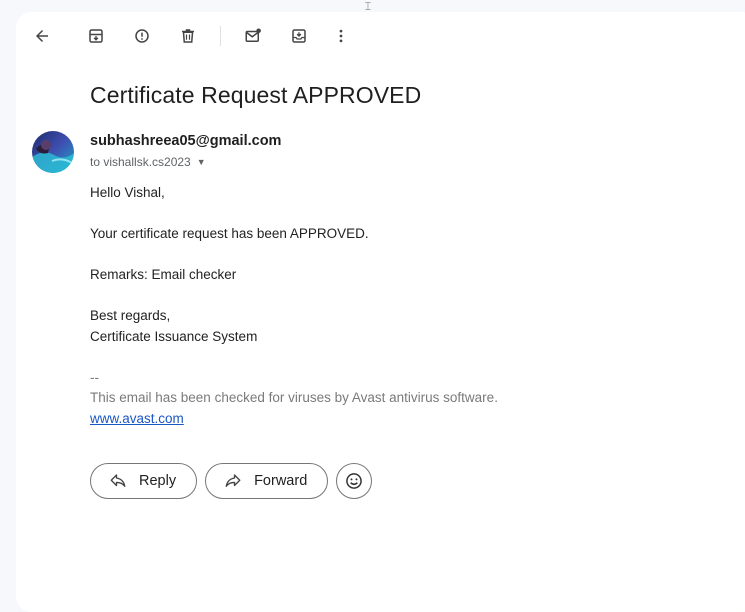 This screenshot has width=745, height=612. What do you see at coordinates (163, 274) in the screenshot?
I see `remarks-line: Remarks: Email checker` at bounding box center [163, 274].